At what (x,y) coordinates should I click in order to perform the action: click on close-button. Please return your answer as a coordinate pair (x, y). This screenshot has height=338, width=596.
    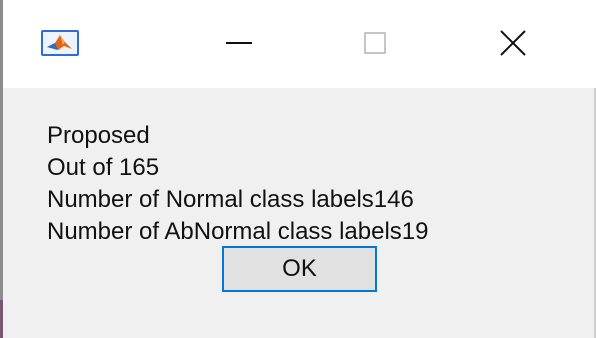
    Looking at the image, I should click on (513, 43).